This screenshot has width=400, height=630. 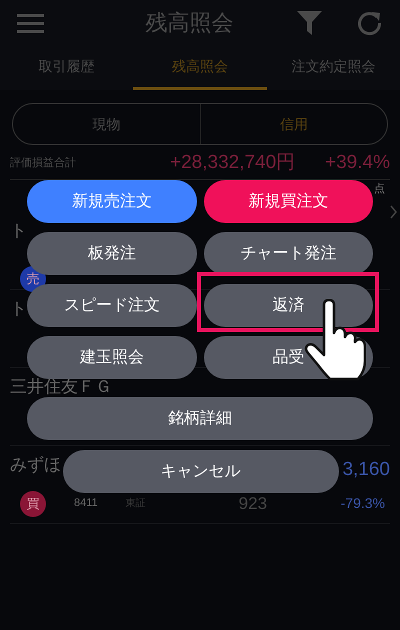 I want to click on stock-code: 8411, so click(x=86, y=504).